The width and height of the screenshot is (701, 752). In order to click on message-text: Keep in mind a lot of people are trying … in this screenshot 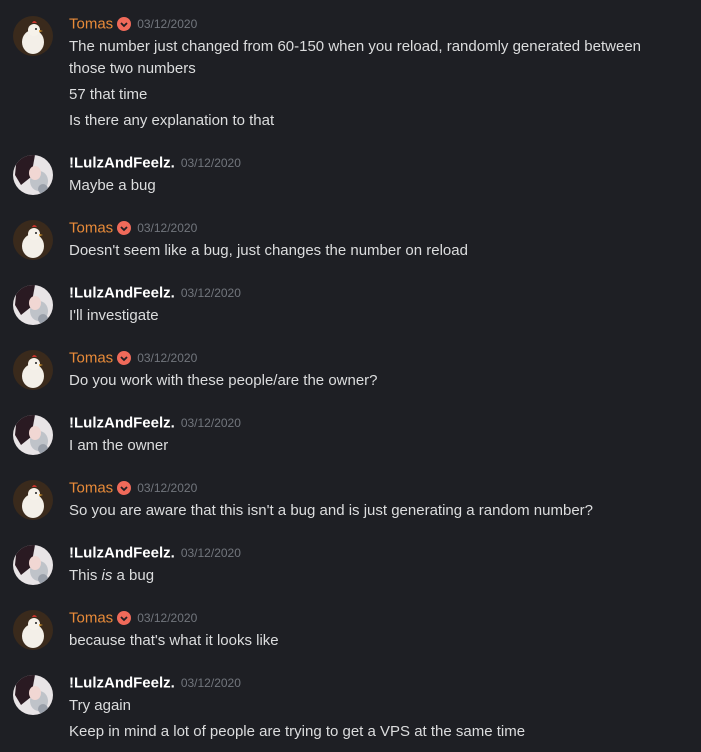, I will do `click(297, 731)`.